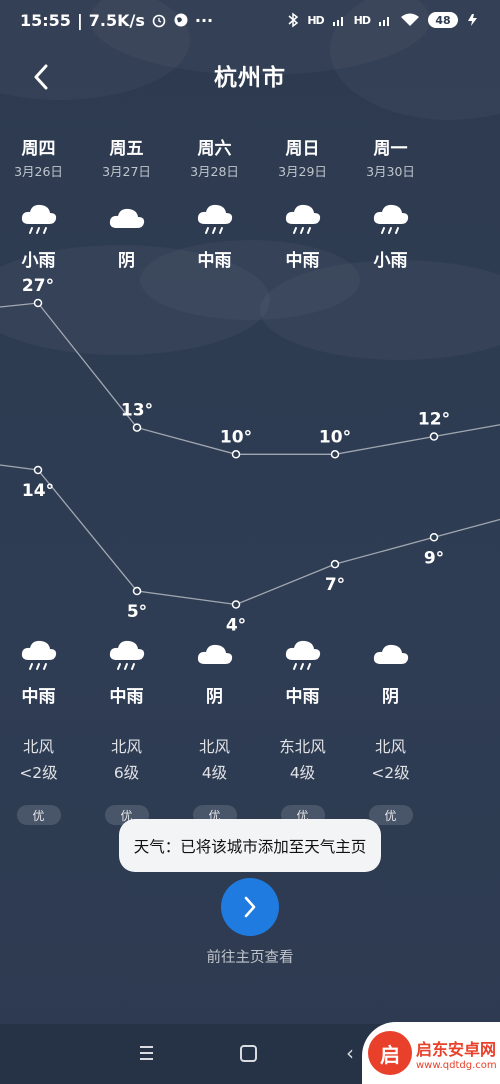 This screenshot has width=500, height=1084. What do you see at coordinates (293, 20) in the screenshot?
I see `bluetooth-icon` at bounding box center [293, 20].